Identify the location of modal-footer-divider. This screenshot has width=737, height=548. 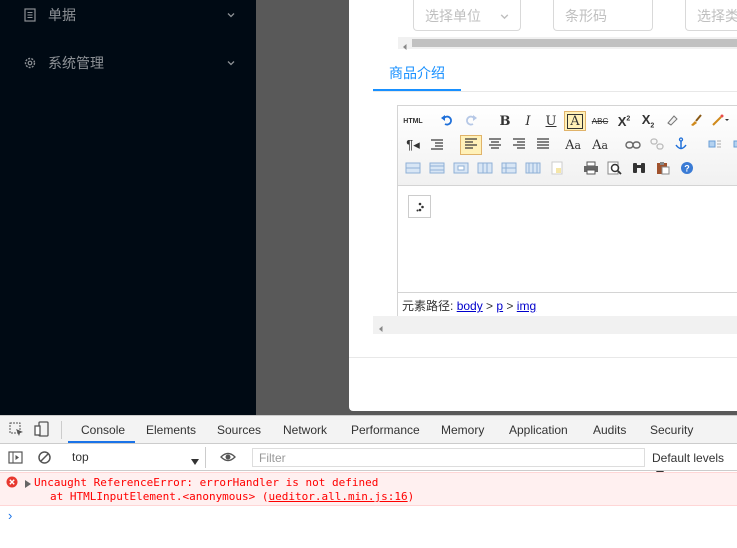
(543, 357).